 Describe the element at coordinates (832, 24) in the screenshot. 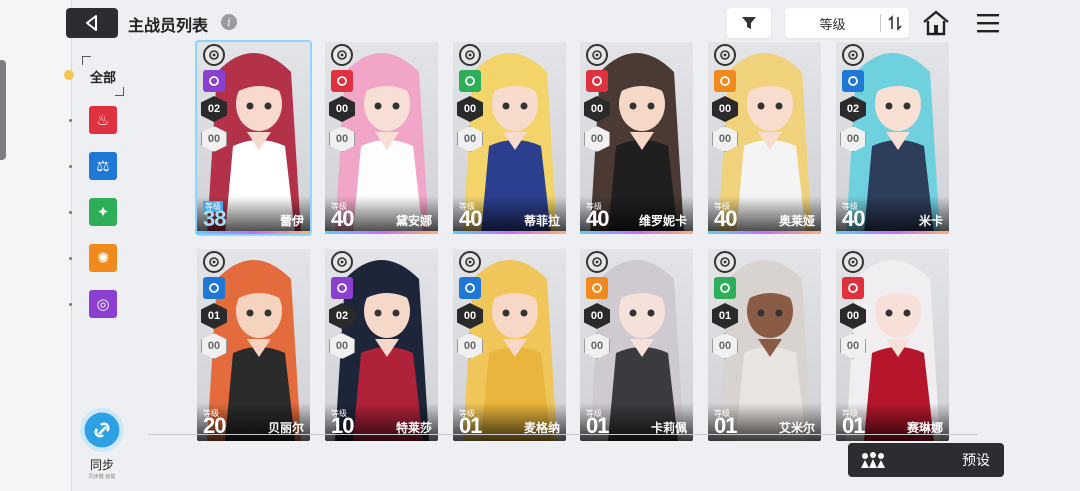

I see `sort-label: 等级` at that location.